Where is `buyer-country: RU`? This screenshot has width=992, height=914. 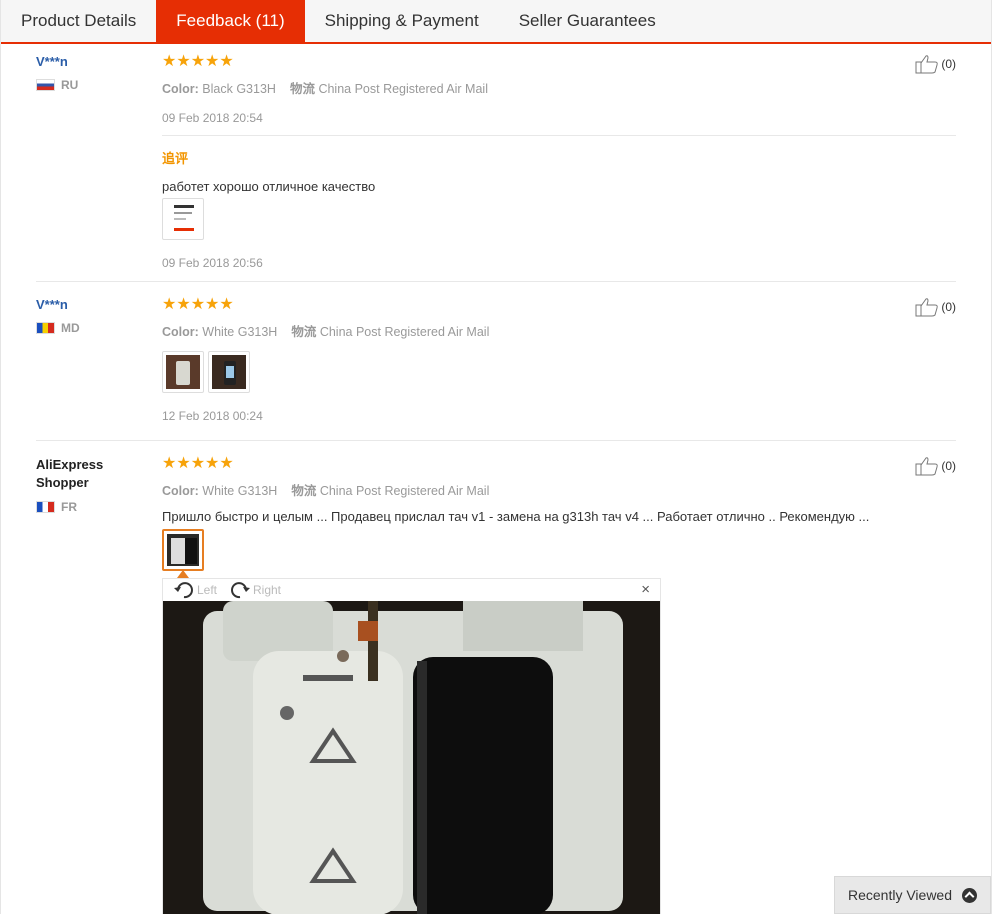 buyer-country: RU is located at coordinates (91, 85).